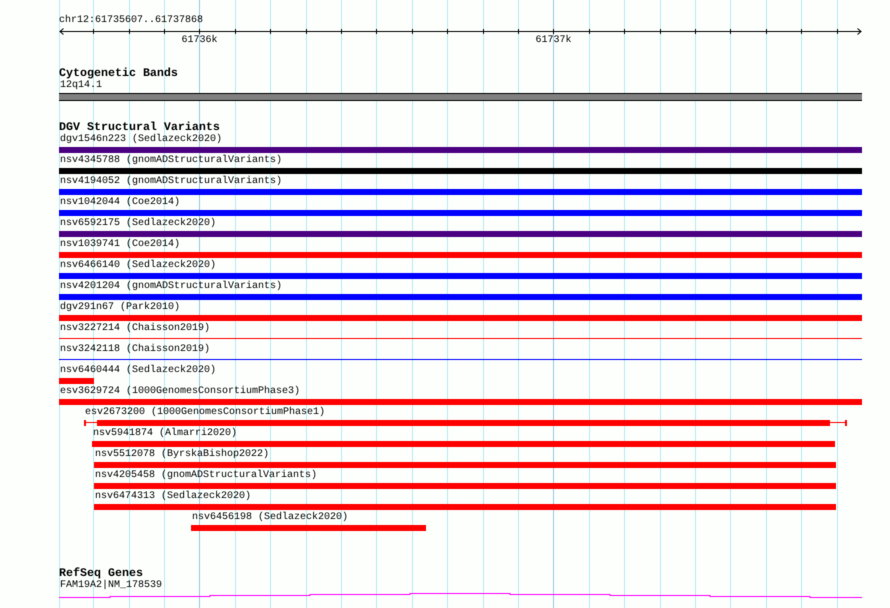 This screenshot has height=608, width=890. What do you see at coordinates (138, 266) in the screenshot?
I see `feature-label: nsv6466140 (Sedlazeck2020)` at bounding box center [138, 266].